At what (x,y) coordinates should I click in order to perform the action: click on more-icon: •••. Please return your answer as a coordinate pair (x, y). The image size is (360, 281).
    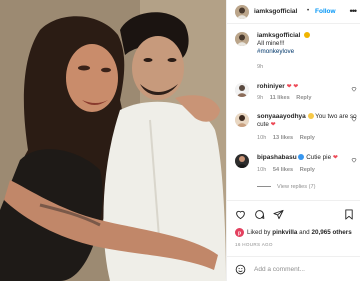
    Looking at the image, I should click on (354, 11).